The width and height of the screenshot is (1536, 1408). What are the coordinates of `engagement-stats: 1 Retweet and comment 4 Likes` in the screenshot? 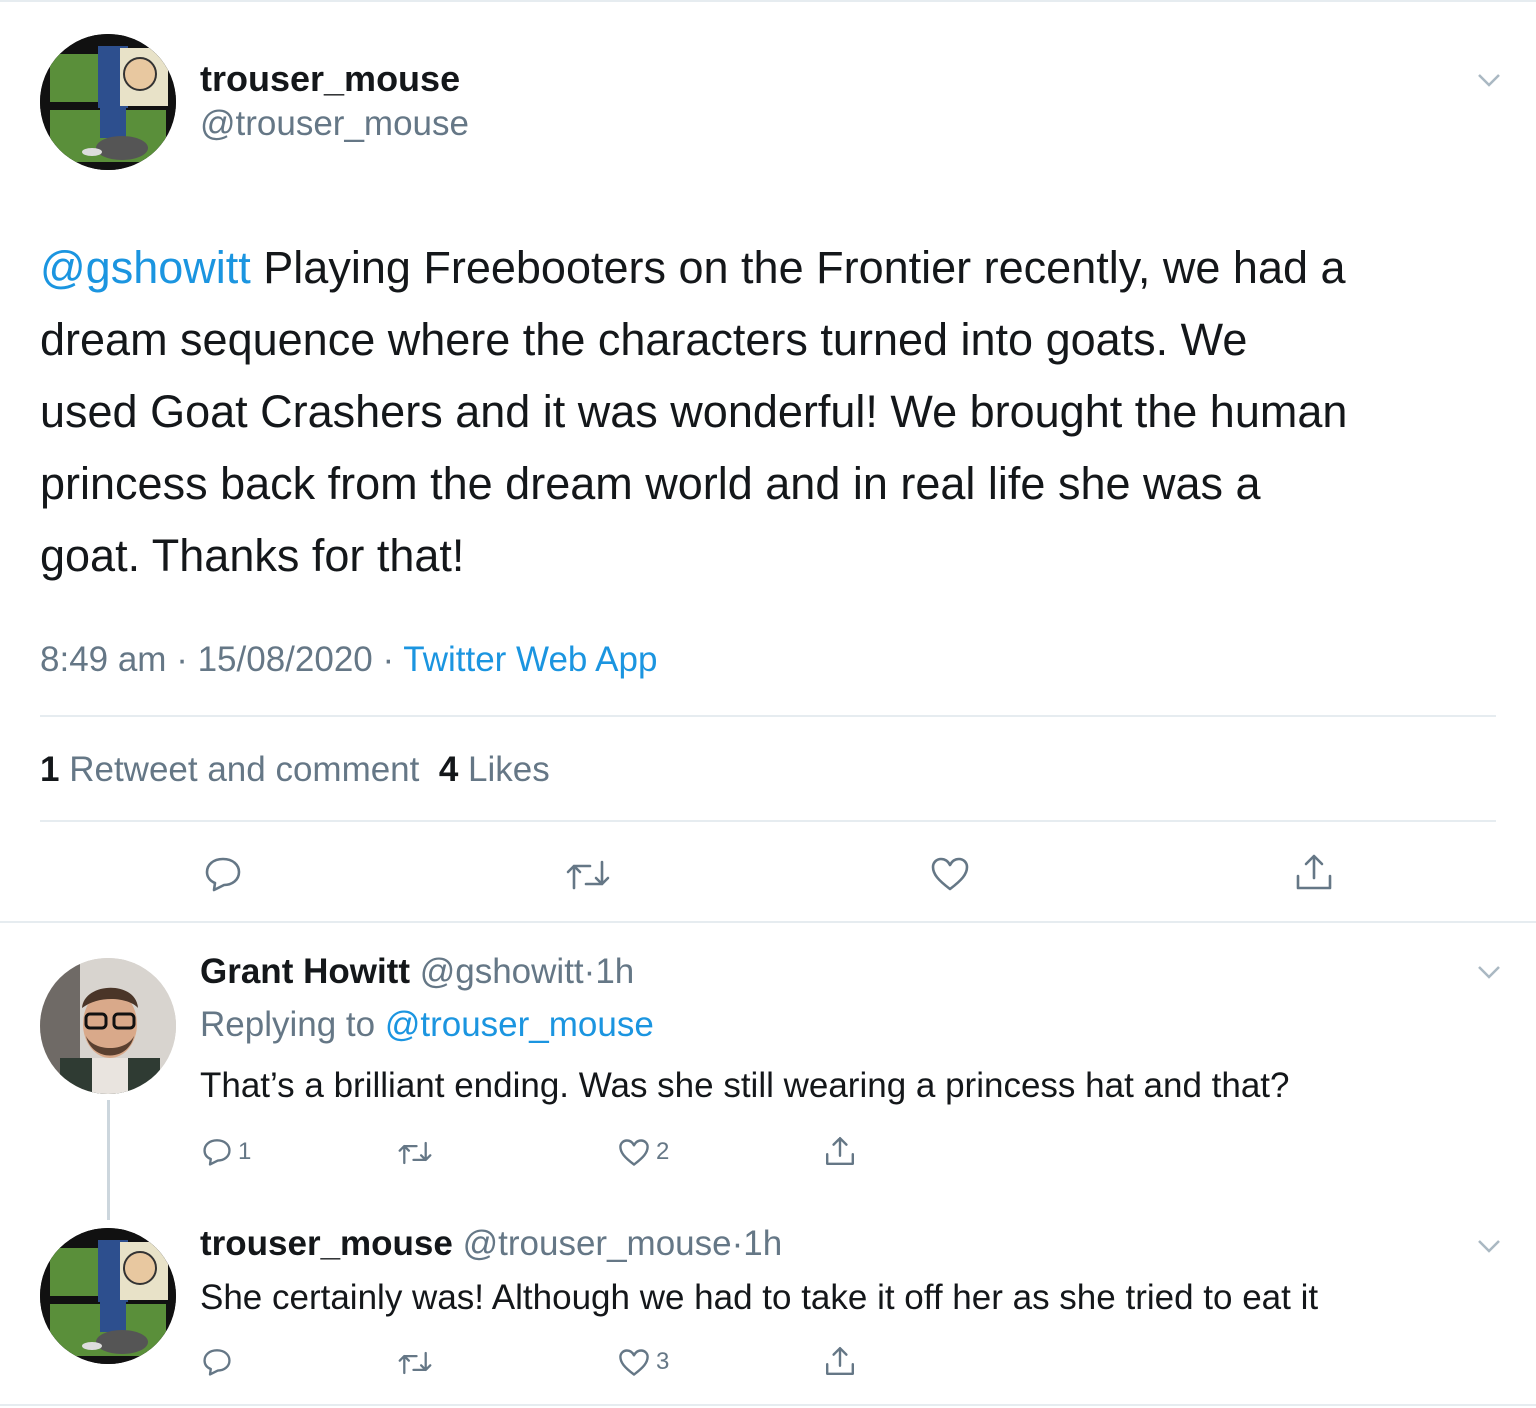 It's located at (295, 770).